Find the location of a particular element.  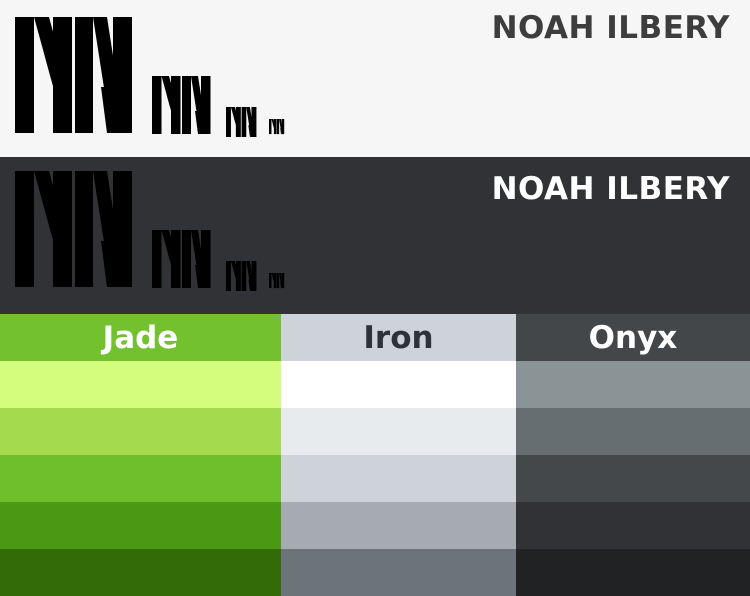

palette-column-onyx: Onyx is located at coordinates (633, 455).